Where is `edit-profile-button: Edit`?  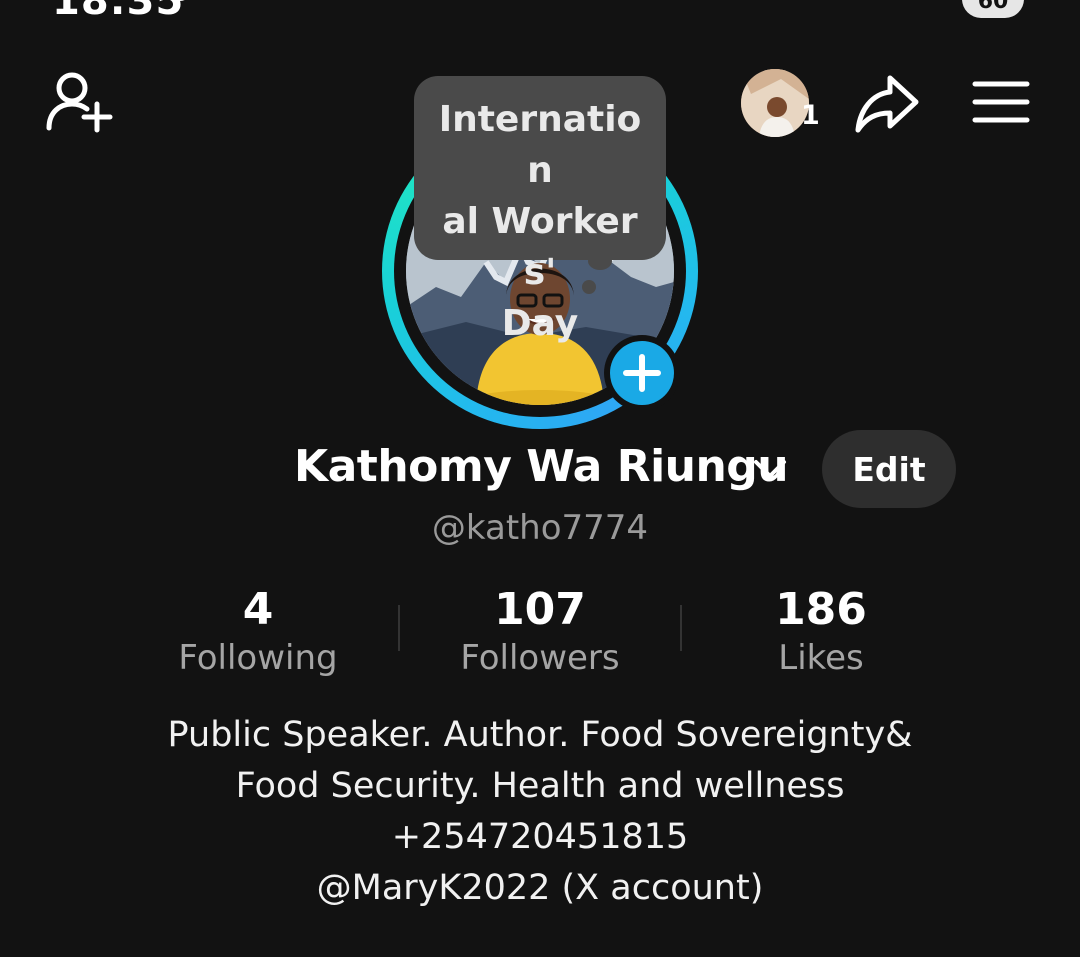 edit-profile-button: Edit is located at coordinates (889, 469).